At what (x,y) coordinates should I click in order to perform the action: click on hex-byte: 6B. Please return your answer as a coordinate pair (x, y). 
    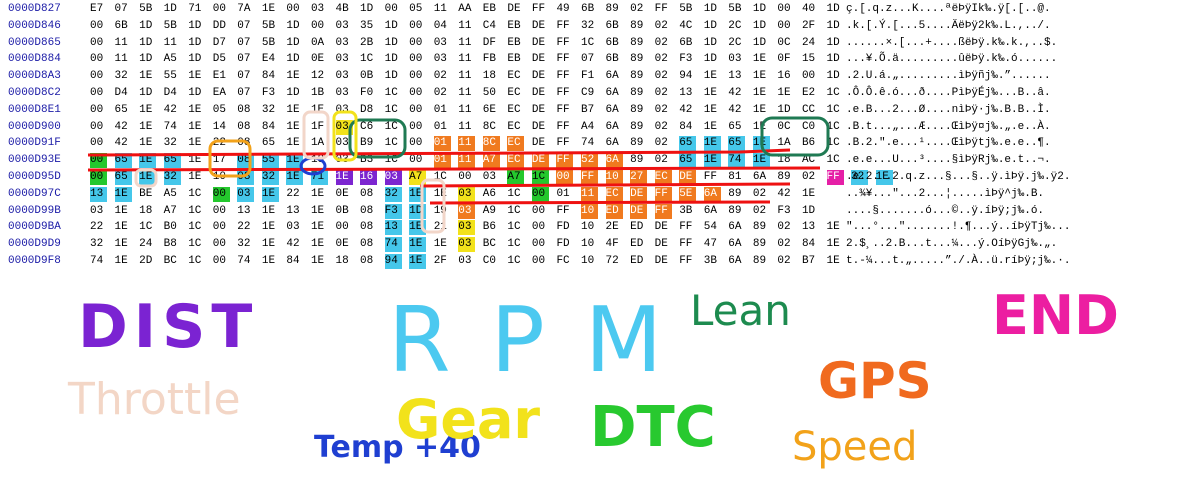
    Looking at the image, I should click on (614, 43).